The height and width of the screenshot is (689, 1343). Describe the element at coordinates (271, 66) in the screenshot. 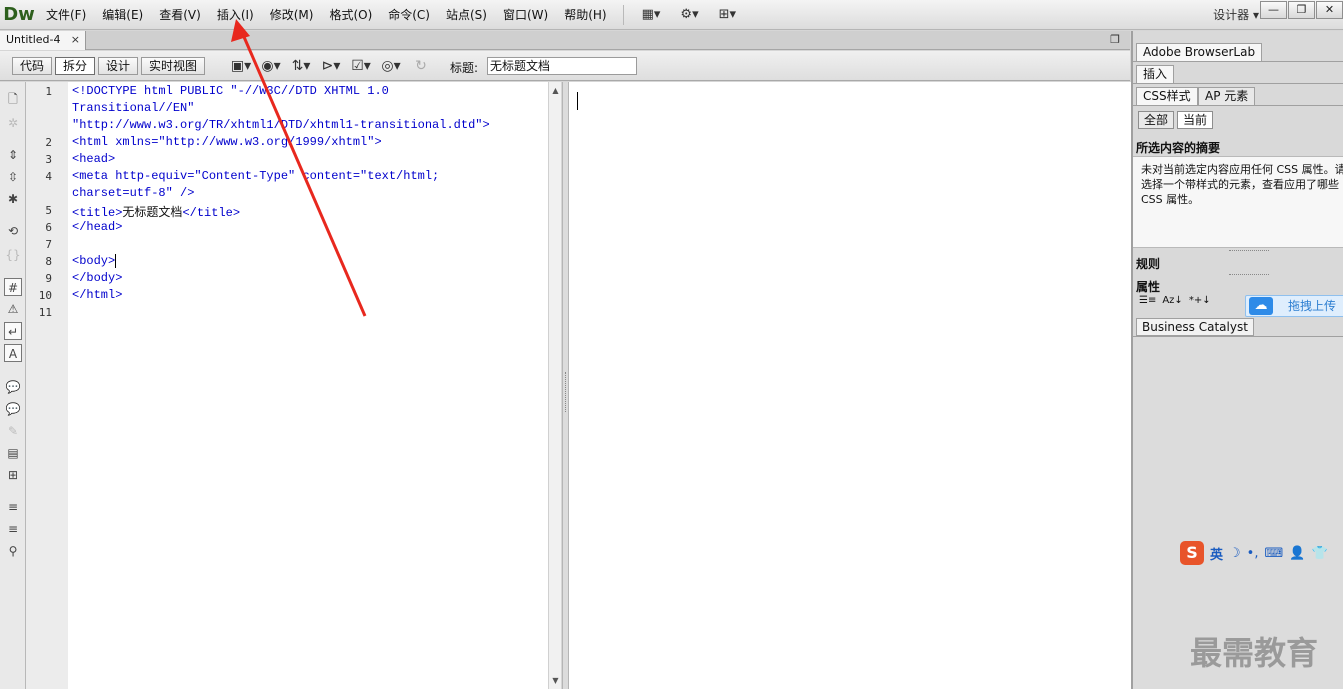

I see `preview-browser-icon: ◉▾` at that location.